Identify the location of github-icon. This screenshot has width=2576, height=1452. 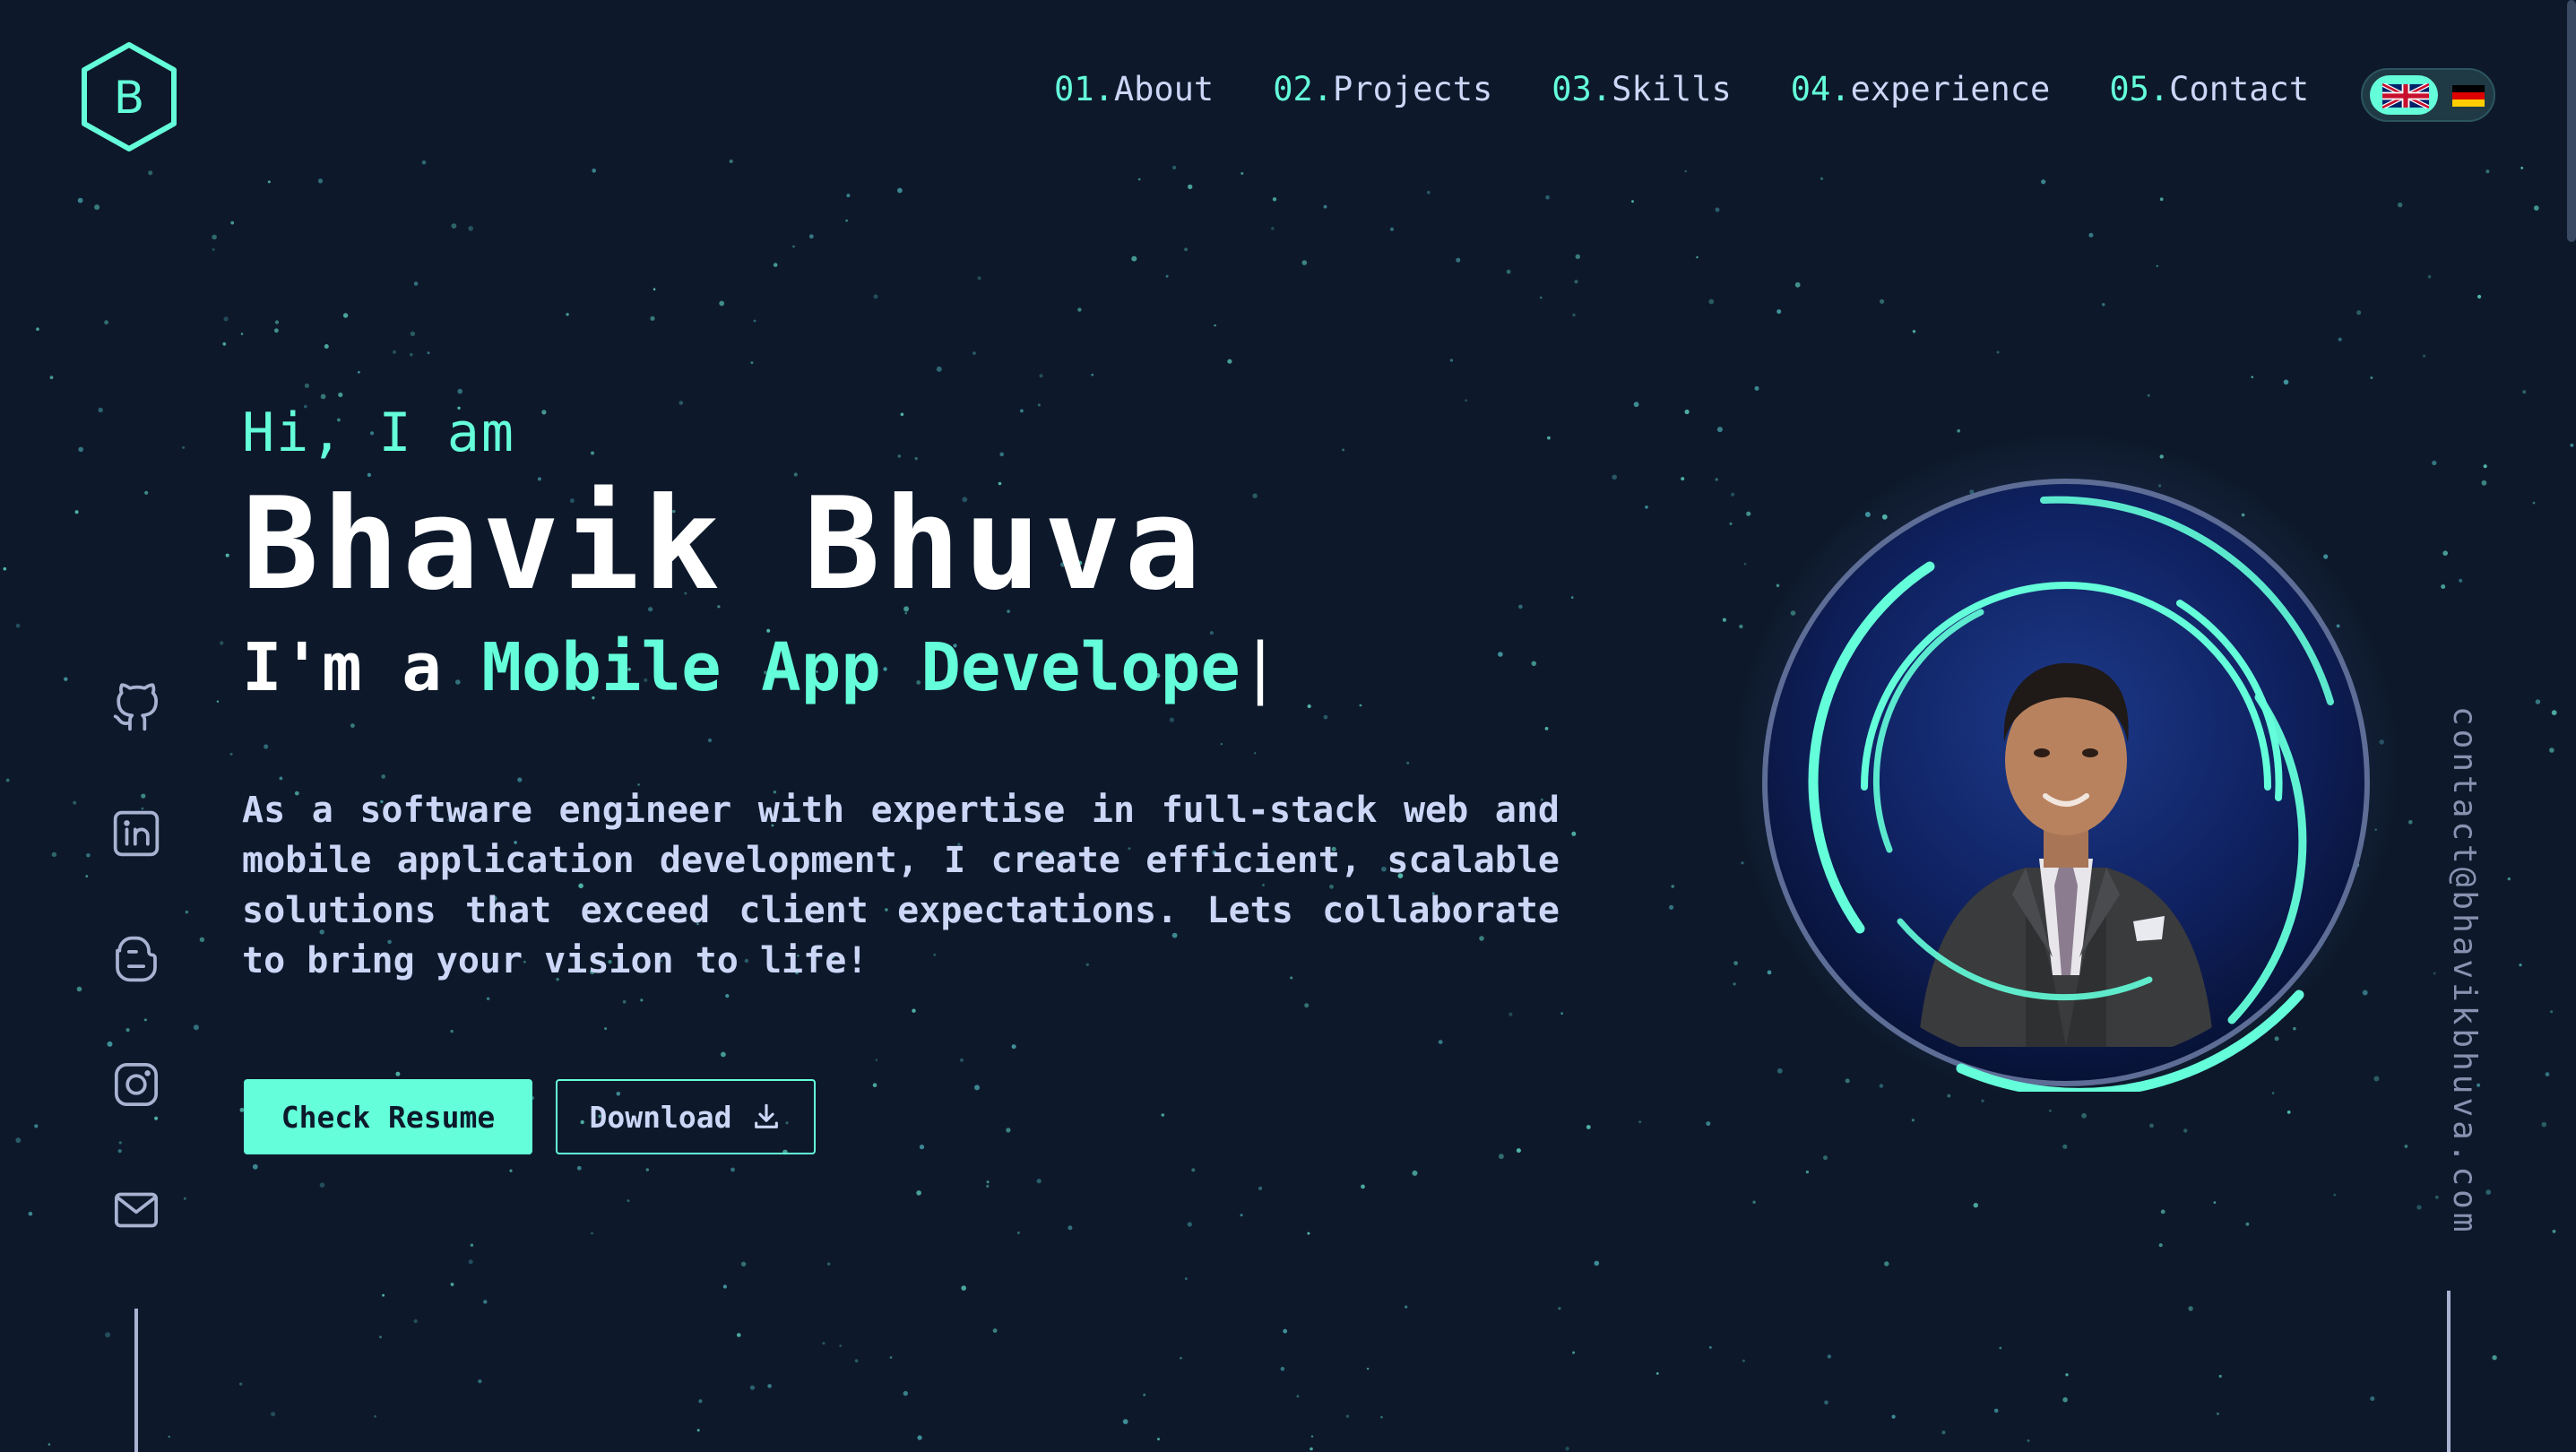
(136, 707).